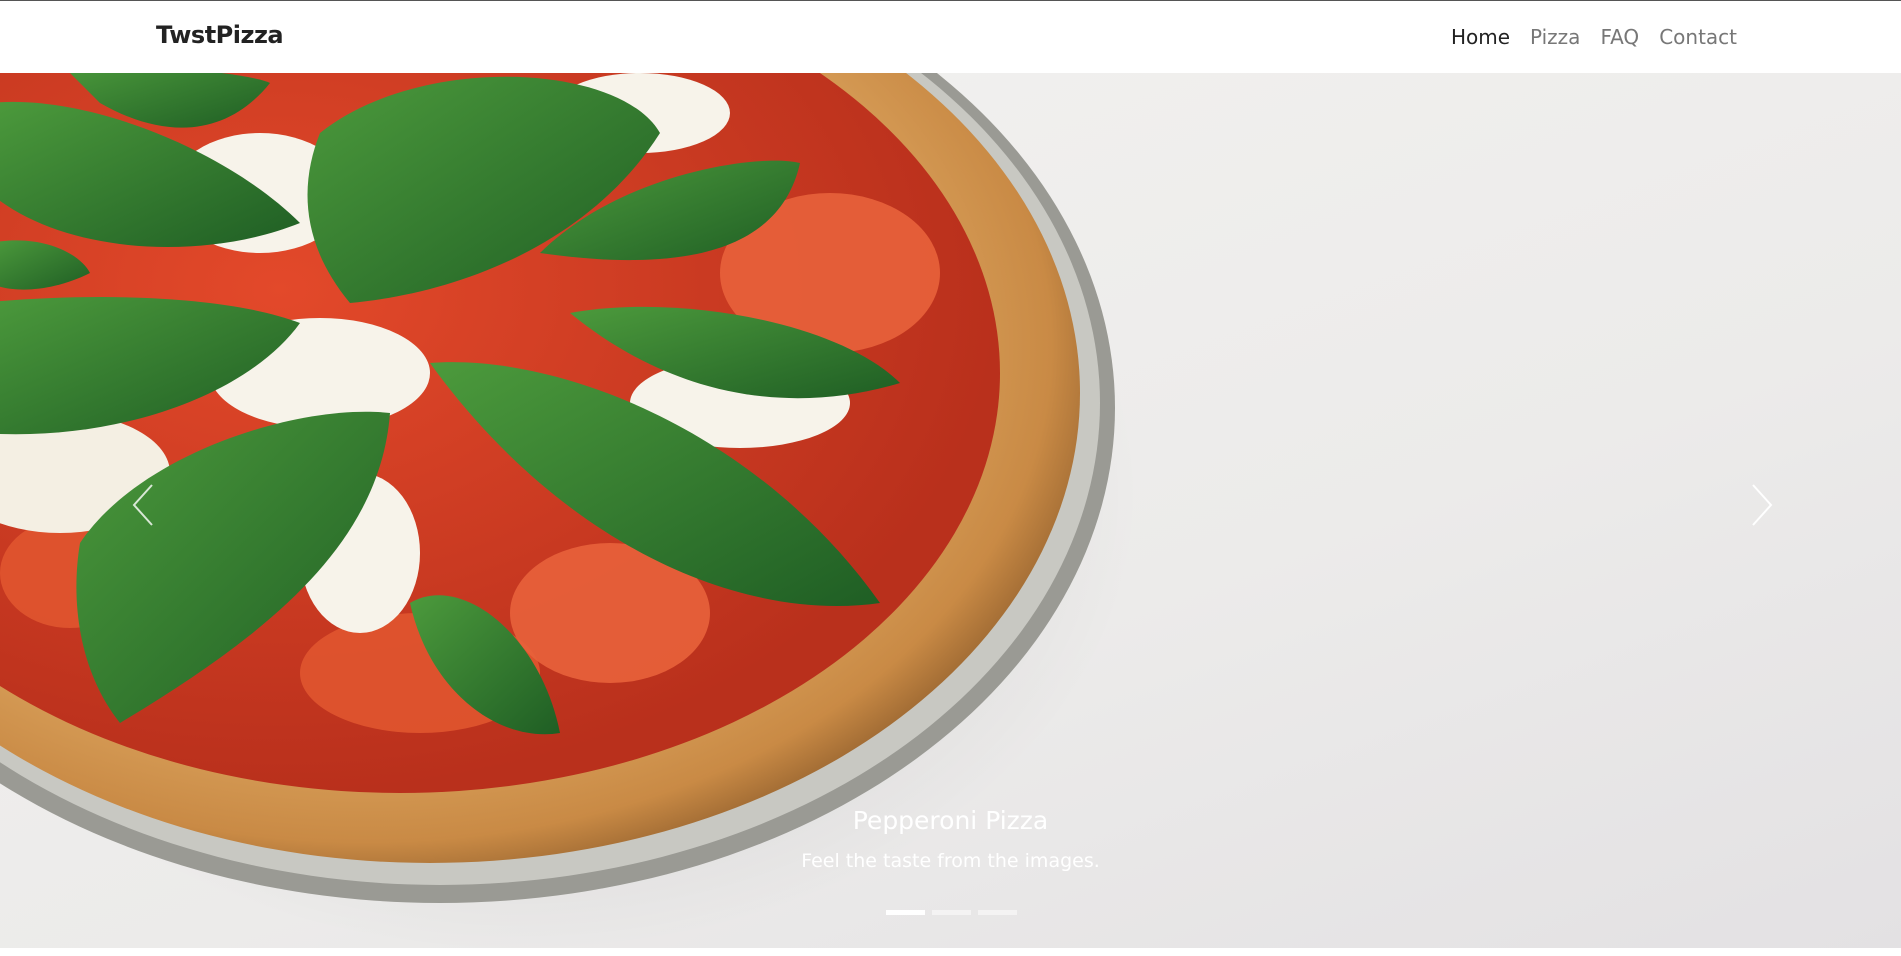  I want to click on nav-item-faq: FAQ, so click(1619, 37).